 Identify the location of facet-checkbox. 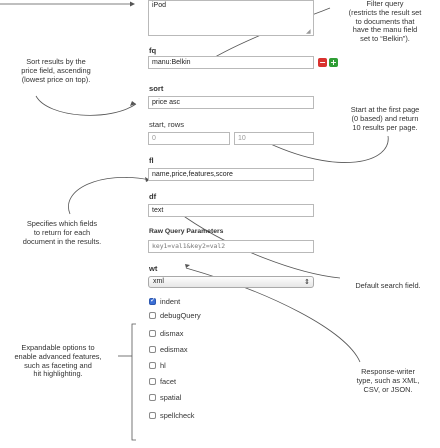
(152, 381).